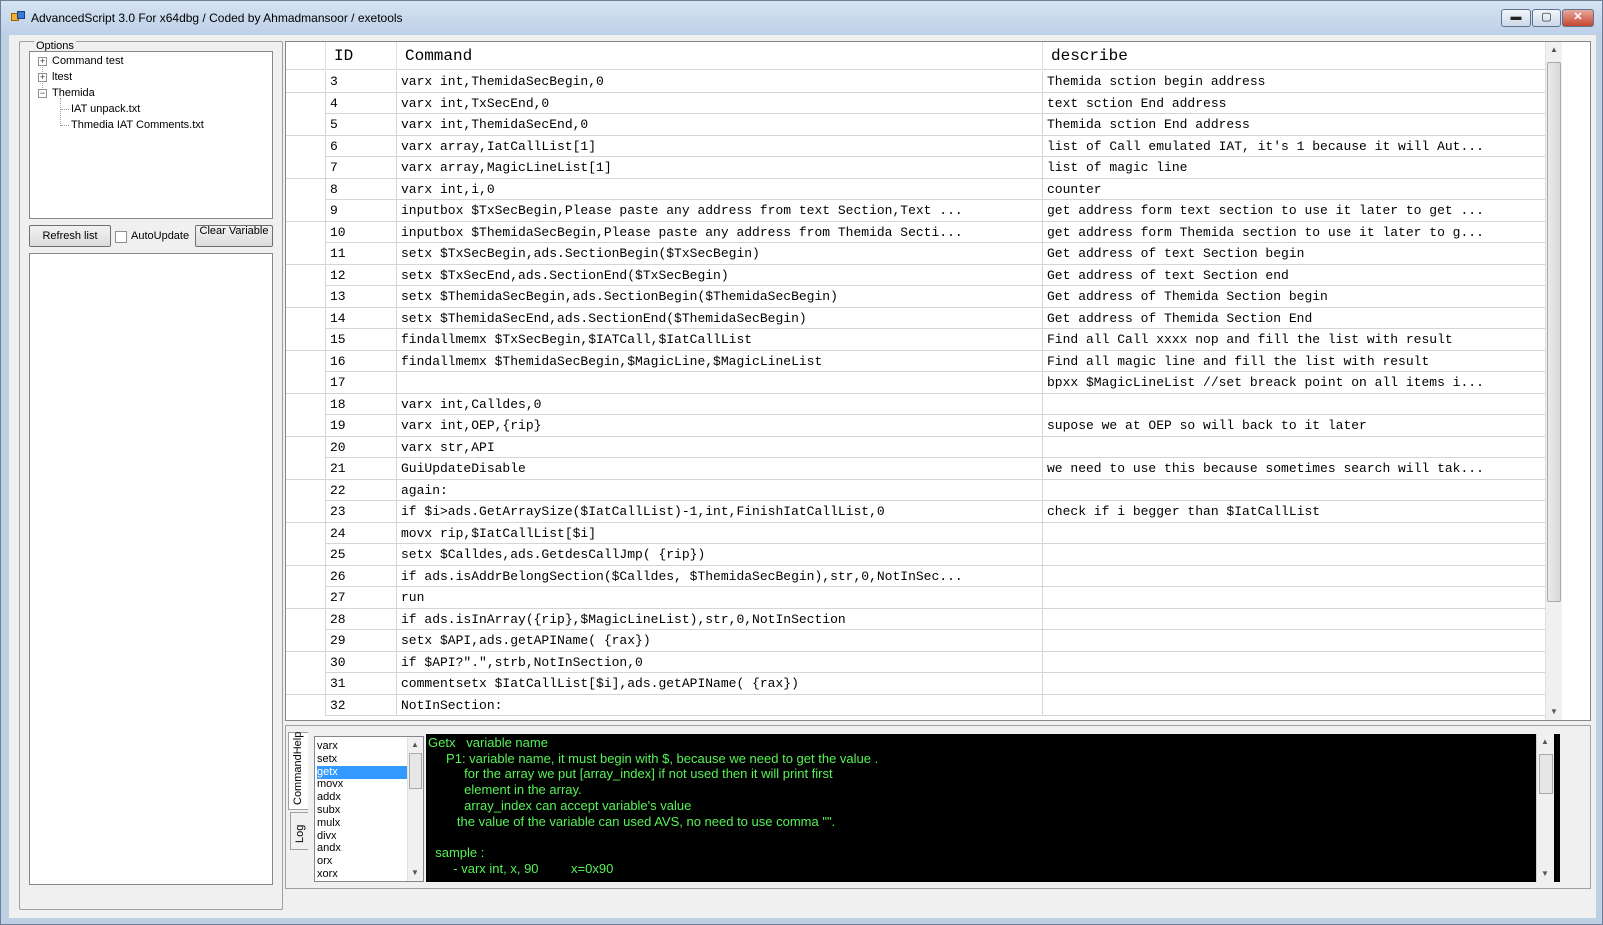  What do you see at coordinates (1294, 81) in the screenshot?
I see `cell-describe: Themida sction begin address` at bounding box center [1294, 81].